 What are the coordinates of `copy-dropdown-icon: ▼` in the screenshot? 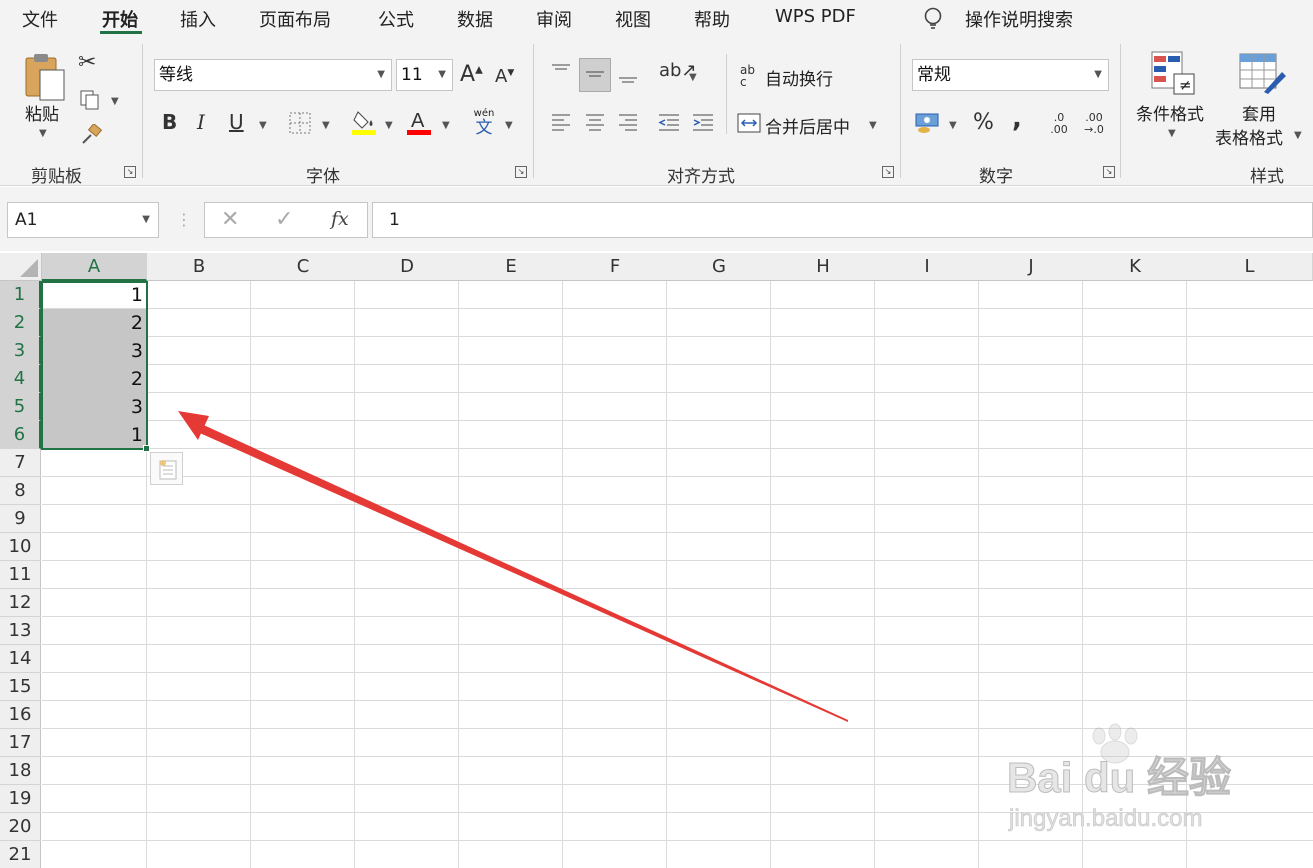 It's located at (115, 101).